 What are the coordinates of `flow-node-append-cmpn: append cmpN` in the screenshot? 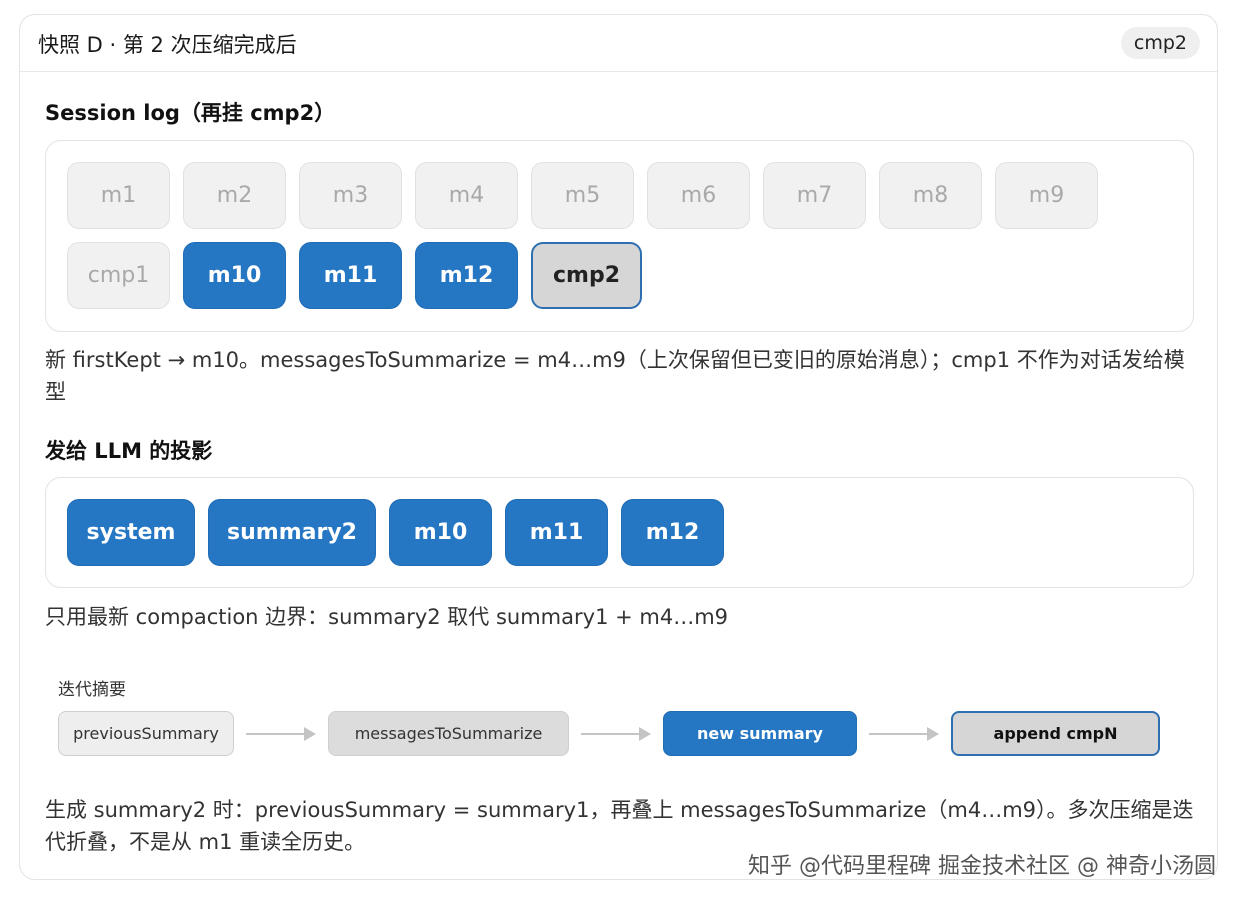 It's located at (1055, 733).